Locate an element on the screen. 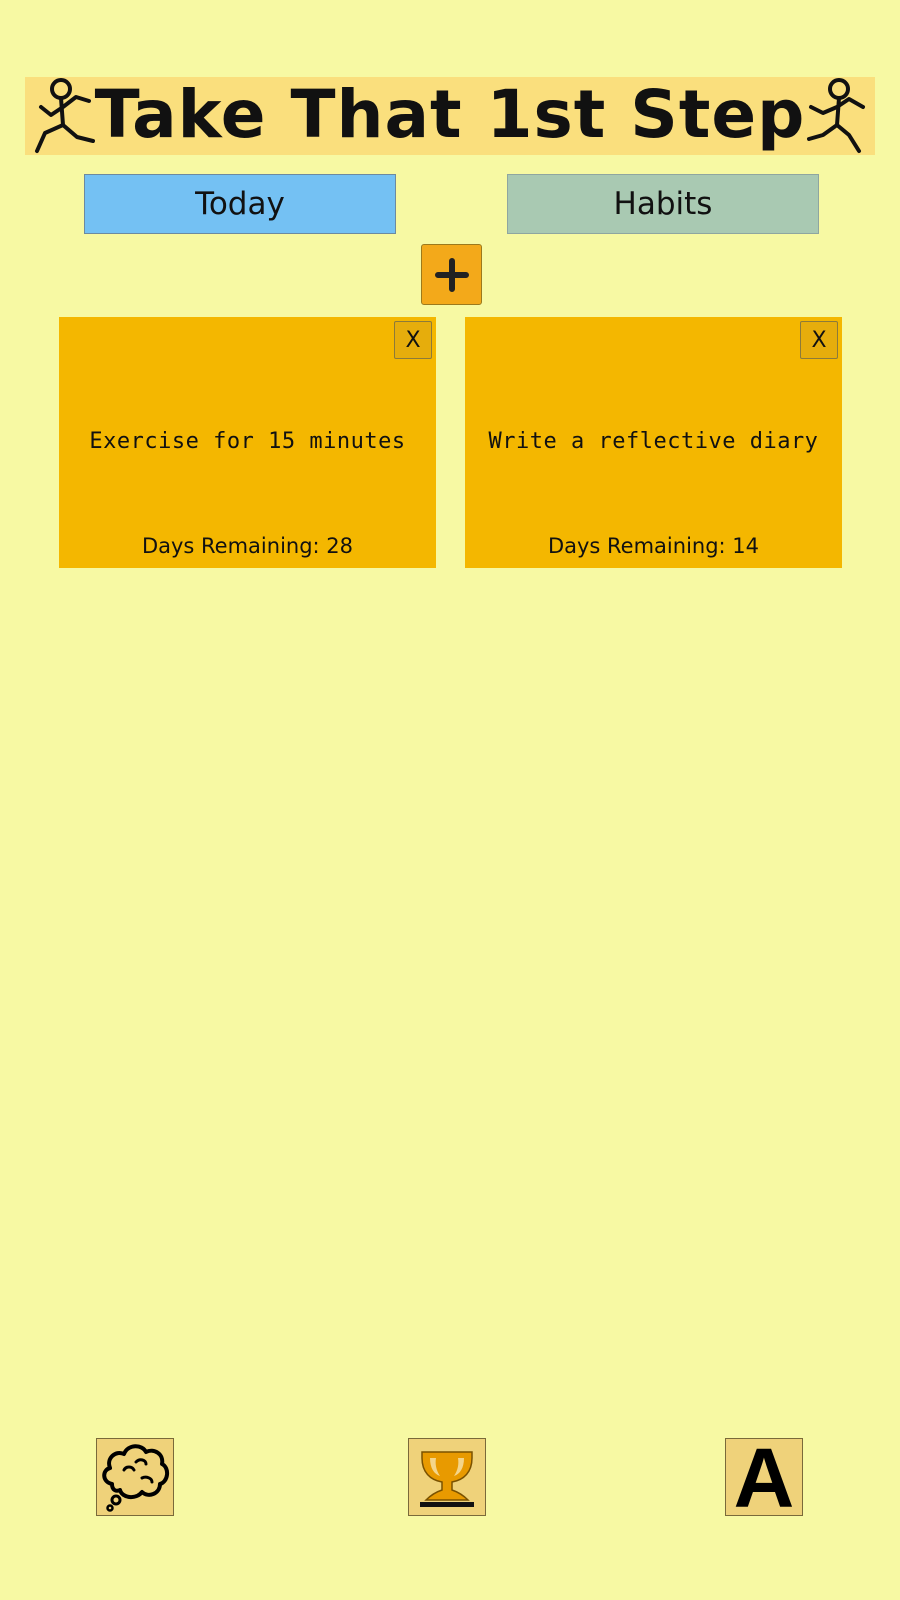 The image size is (900, 1600). add-habit-button is located at coordinates (451, 274).